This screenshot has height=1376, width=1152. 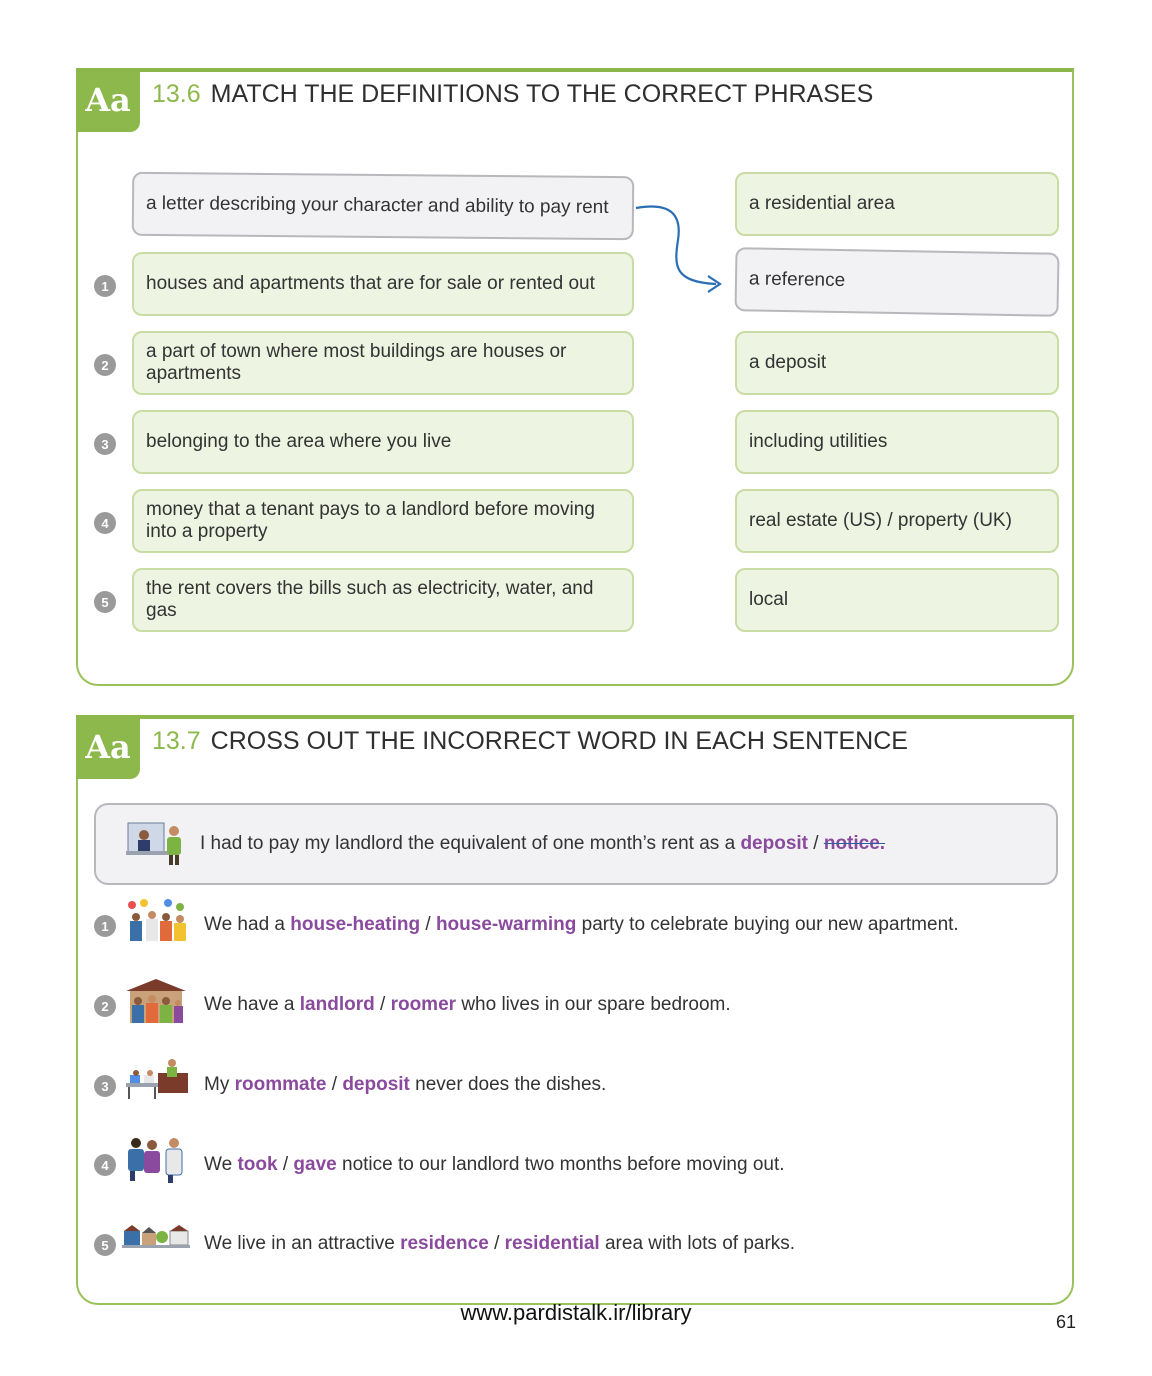 What do you see at coordinates (299, 441) in the screenshot?
I see `definition-text-3: belonging to the area where you live` at bounding box center [299, 441].